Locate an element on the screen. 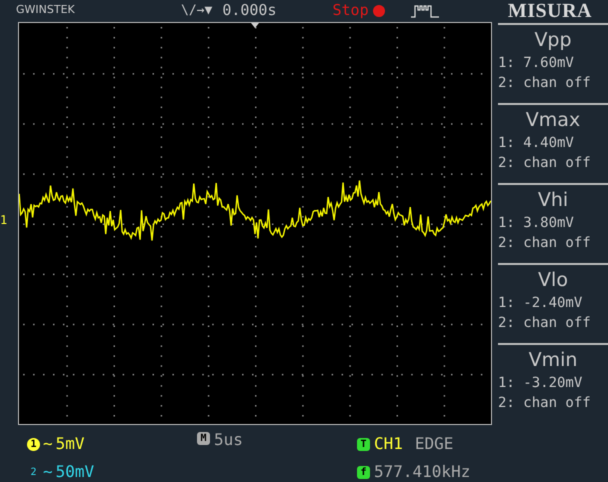 This screenshot has height=482, width=608. measurement-value: 1: -3.20mV is located at coordinates (541, 383).